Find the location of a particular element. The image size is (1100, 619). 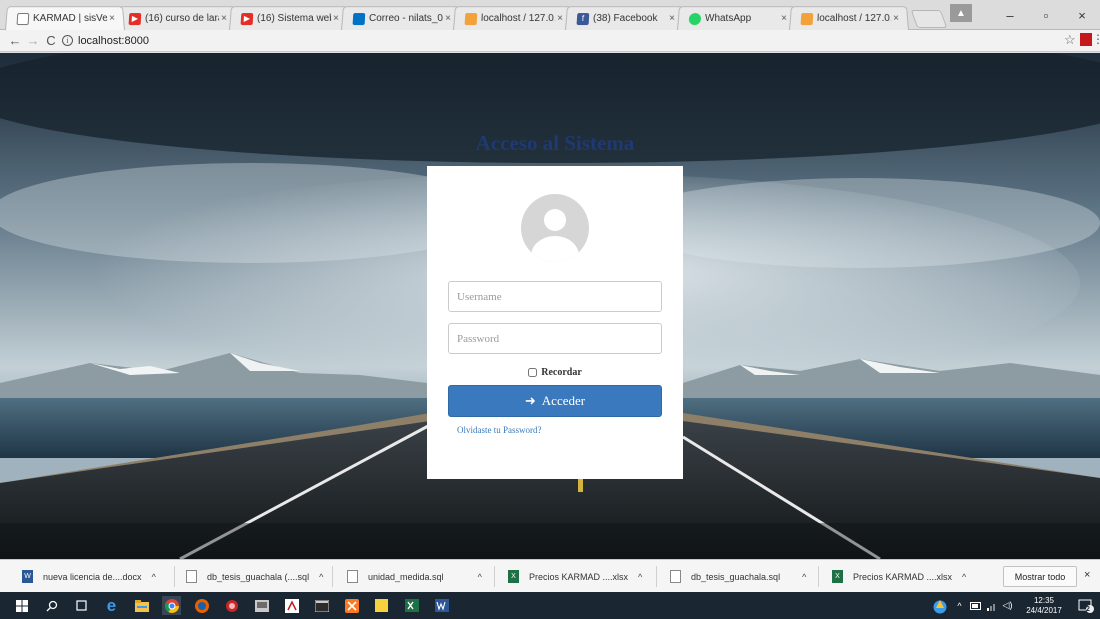

firefox-icon is located at coordinates (201, 605).